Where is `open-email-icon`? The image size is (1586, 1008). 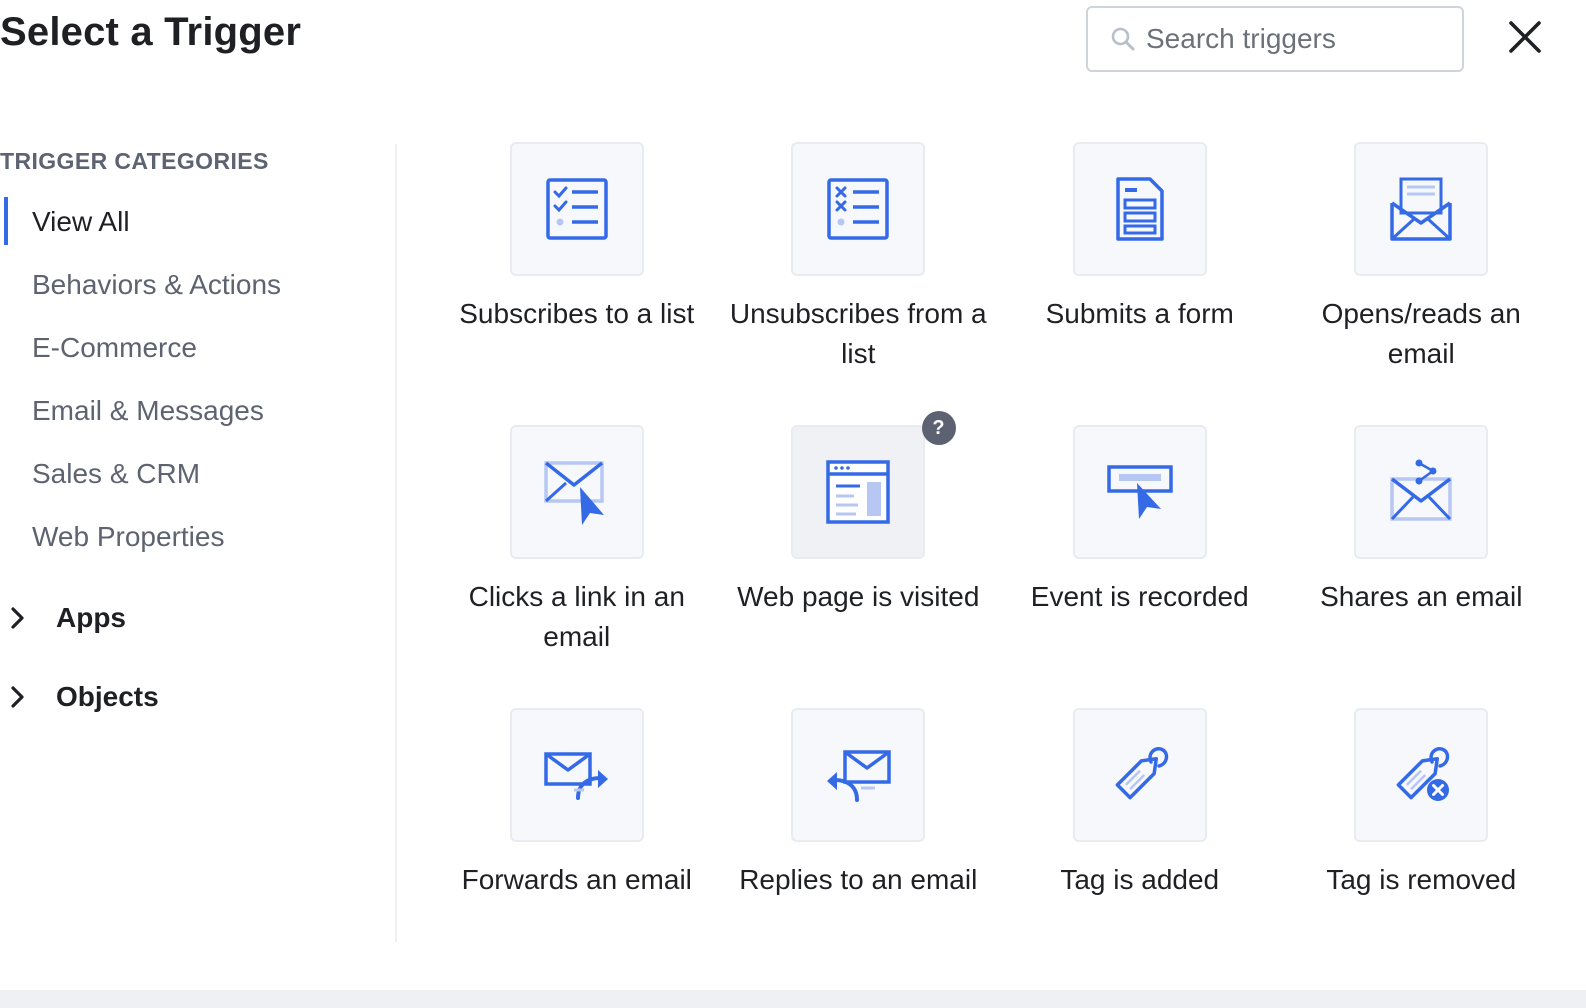 open-email-icon is located at coordinates (1421, 209).